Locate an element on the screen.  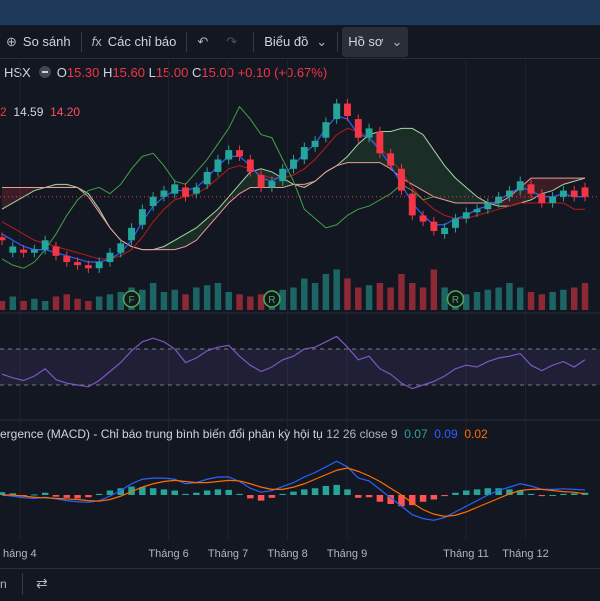
event-marker-label: R is located at coordinates (271, 300).